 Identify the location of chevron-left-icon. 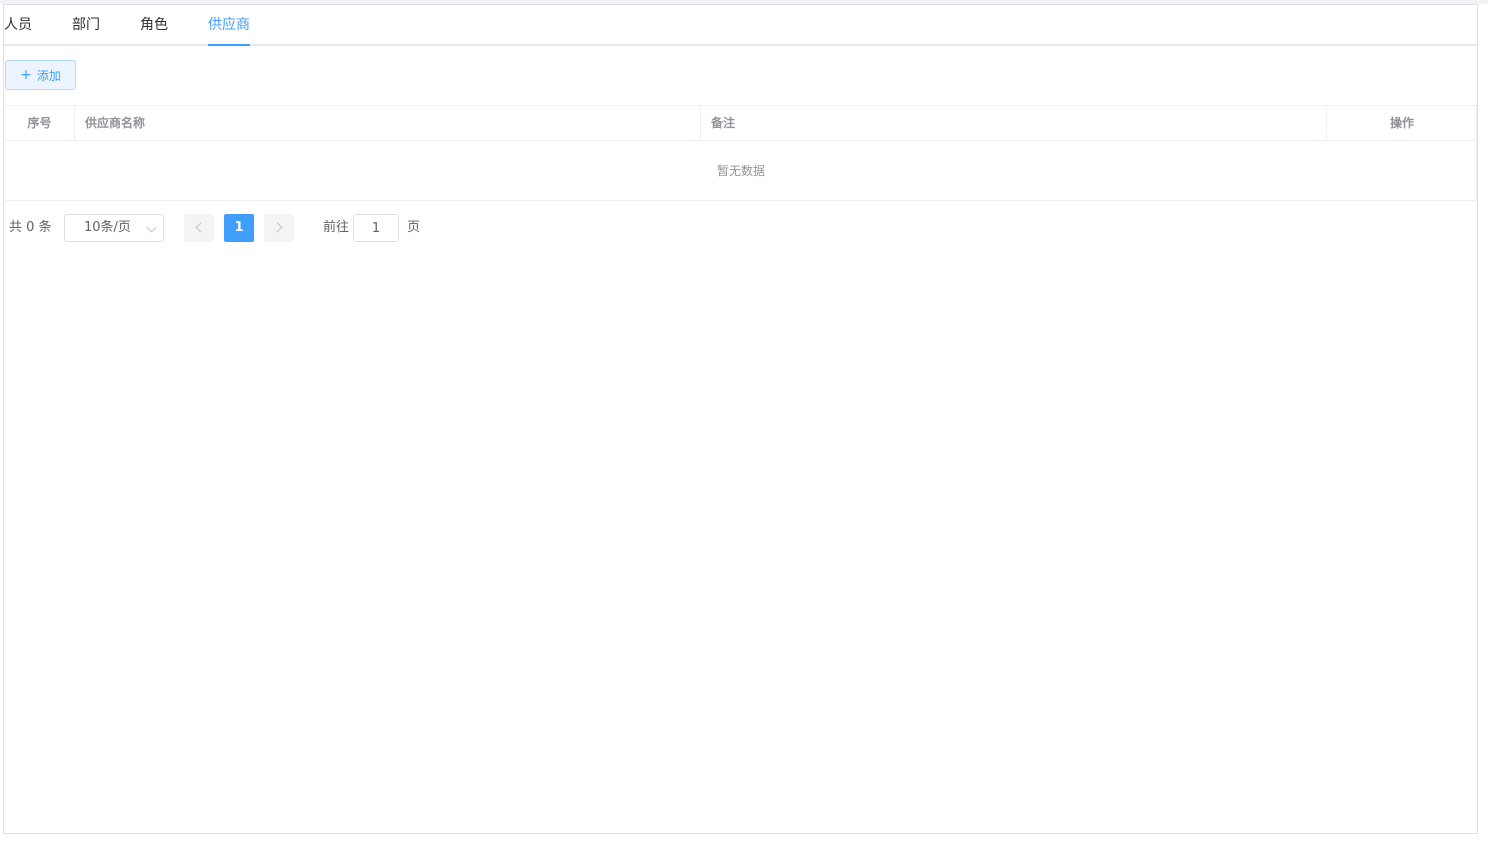
(200, 227).